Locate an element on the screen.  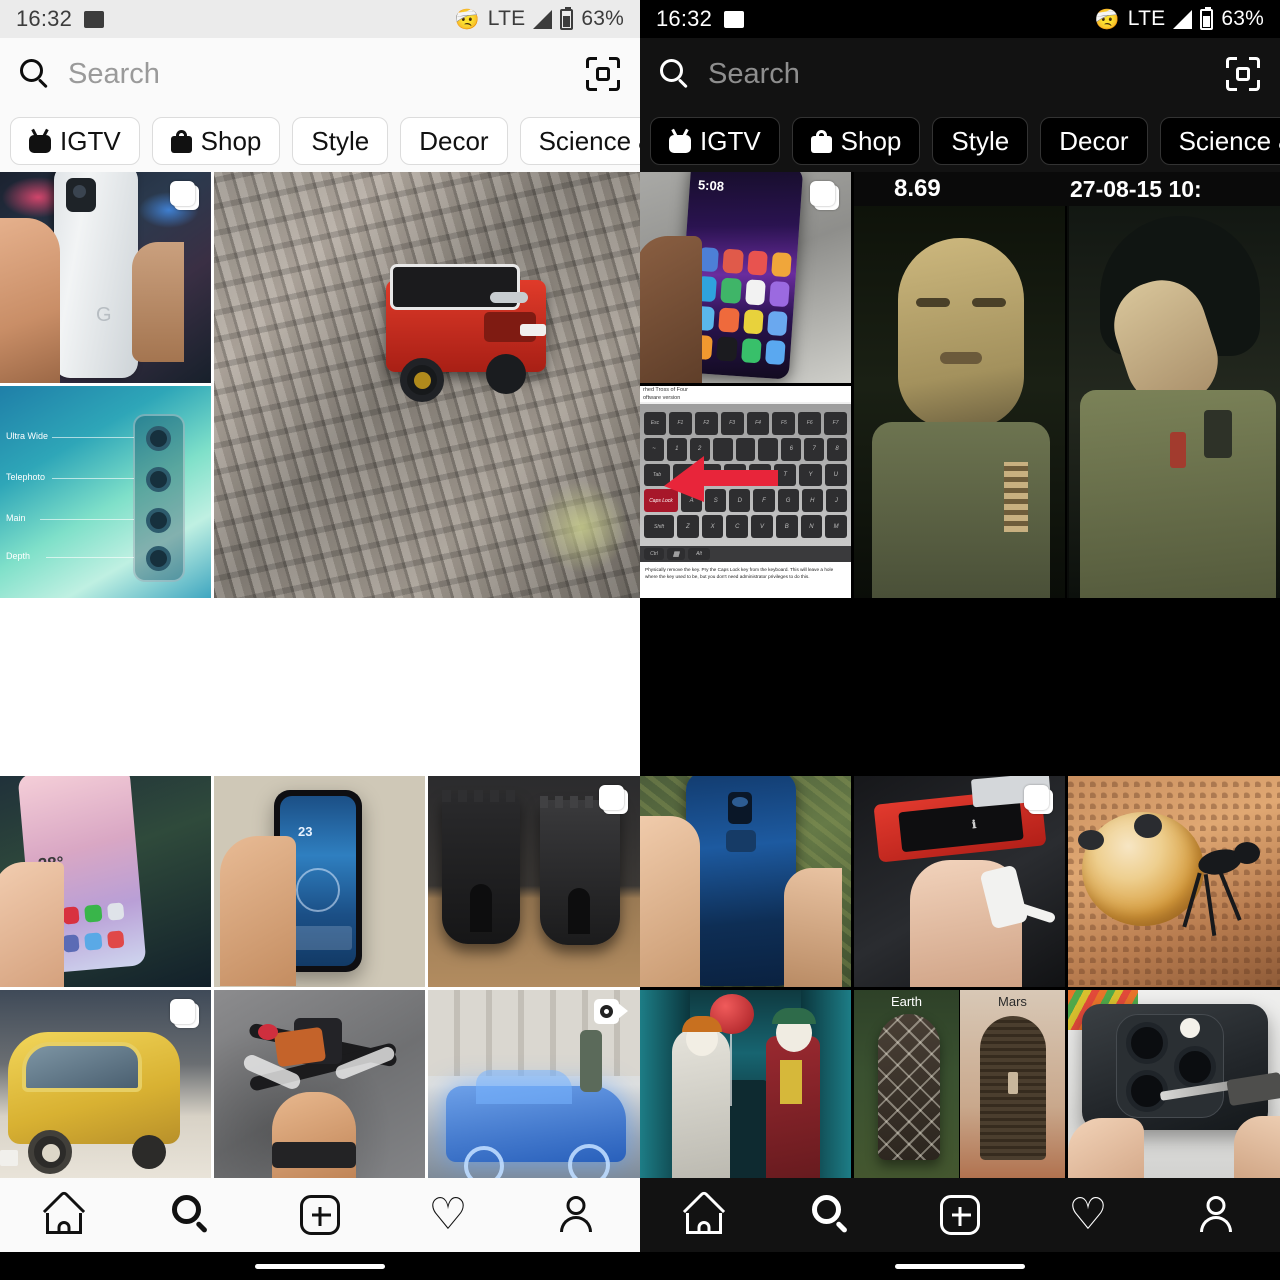
camera-label-ultra-wide: Ultra Wide is located at coordinates (27, 436).